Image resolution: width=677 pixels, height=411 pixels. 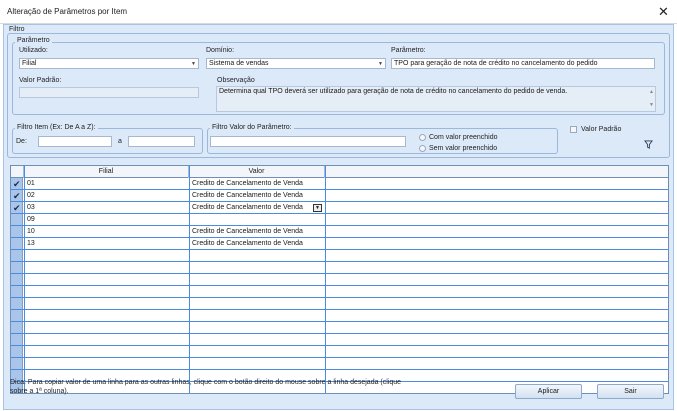 I want to click on parametro-group-title: Parâmetro, so click(x=33, y=40).